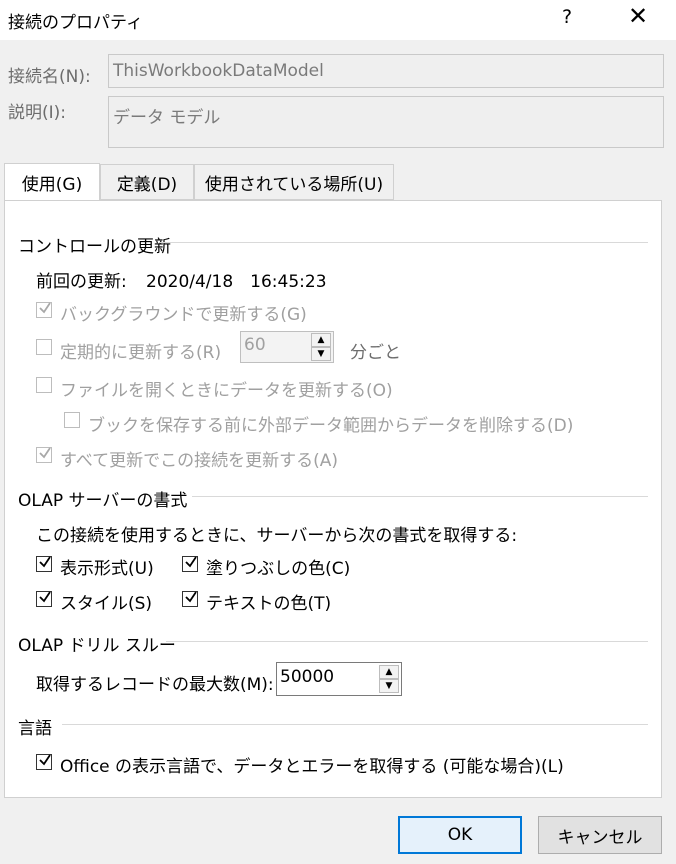 The width and height of the screenshot is (676, 864). I want to click on remove-external-data-label: ブックを保存する前に外部データ範囲からデータを削除する(D), so click(331, 426).